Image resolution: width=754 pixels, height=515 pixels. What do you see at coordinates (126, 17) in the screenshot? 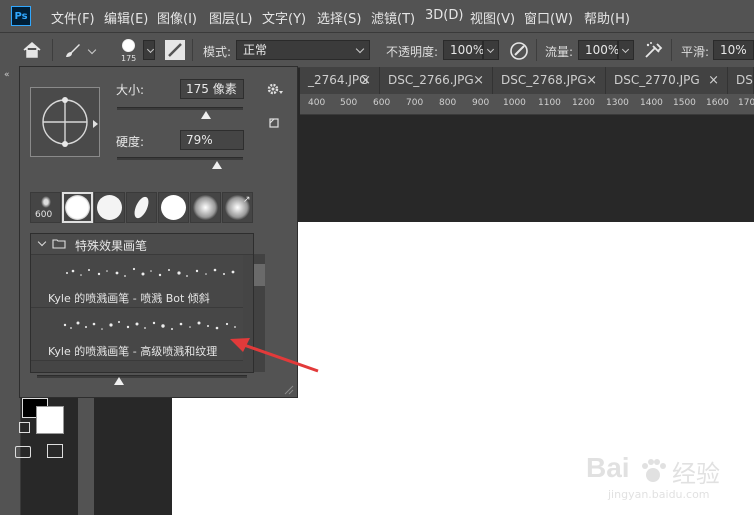
I see `menu-edit: 编辑(E)` at bounding box center [126, 17].